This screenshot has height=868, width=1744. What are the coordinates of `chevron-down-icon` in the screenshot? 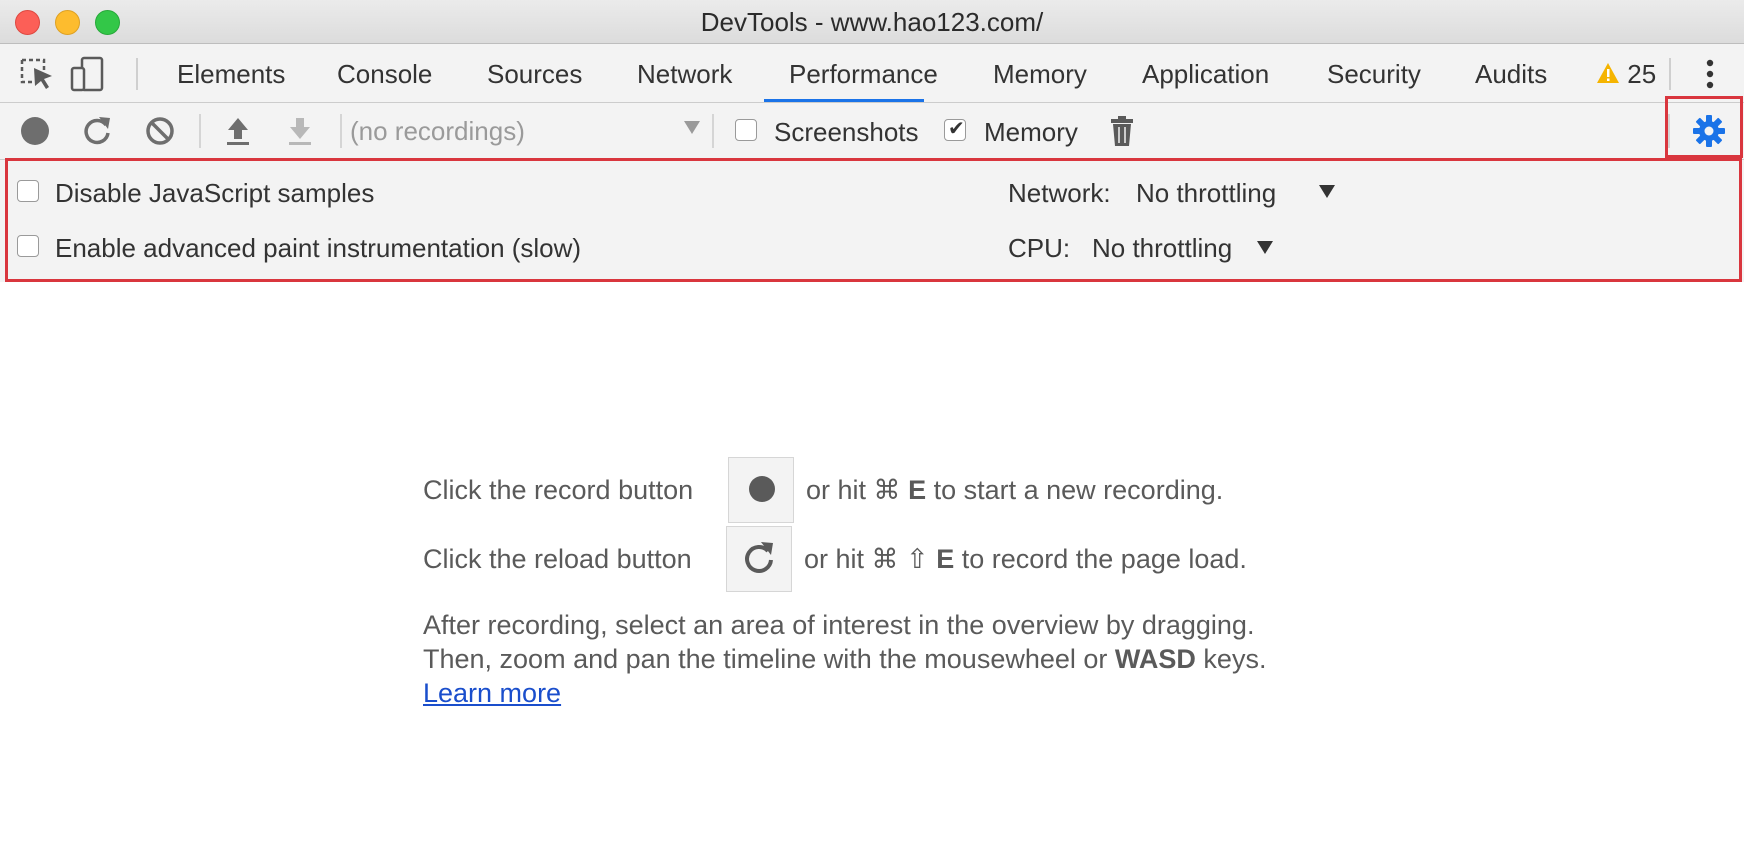 It's located at (692, 127).